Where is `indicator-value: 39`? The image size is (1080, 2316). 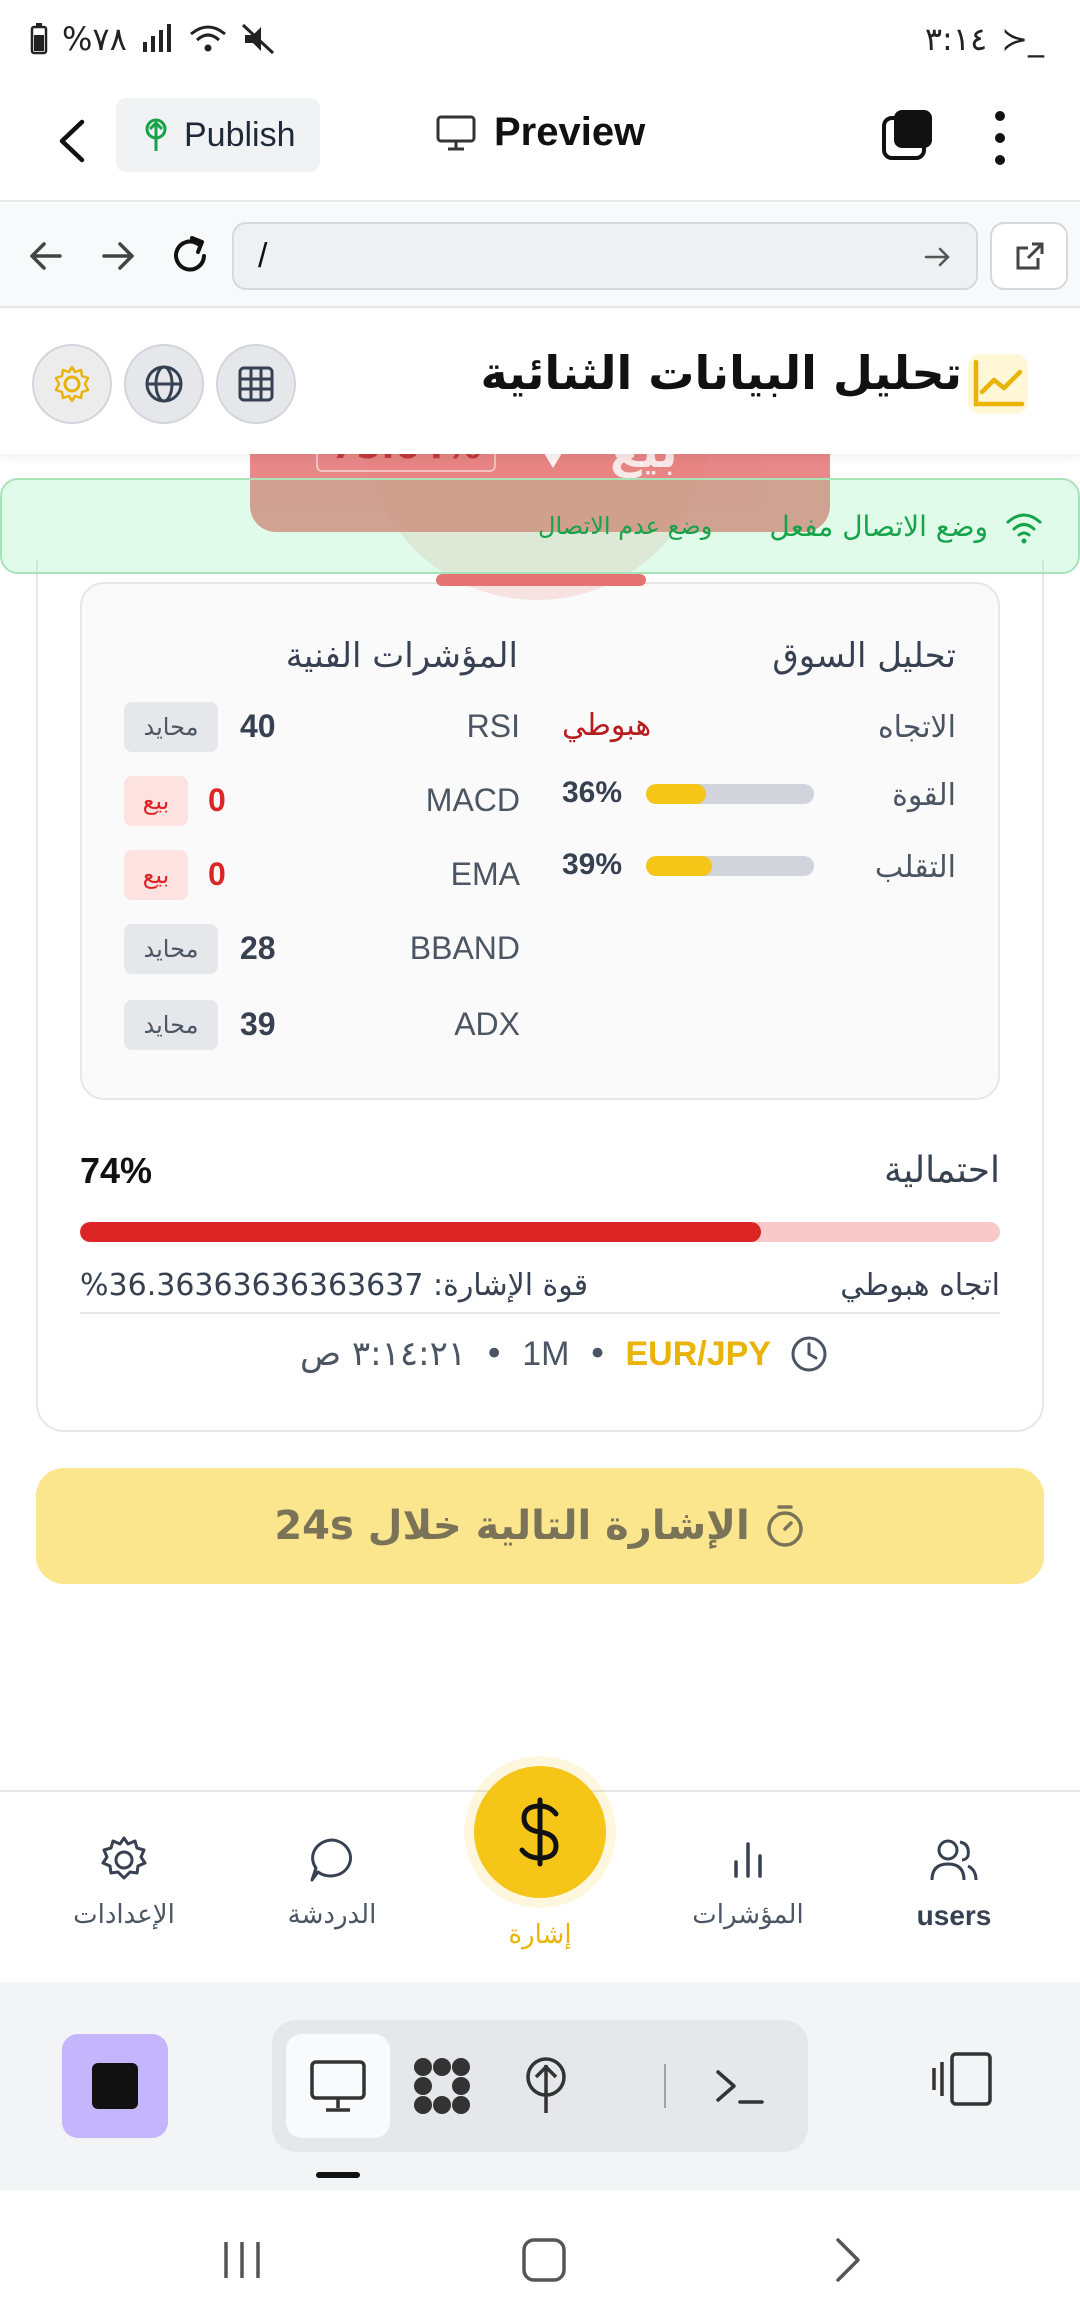 indicator-value: 39 is located at coordinates (258, 1024).